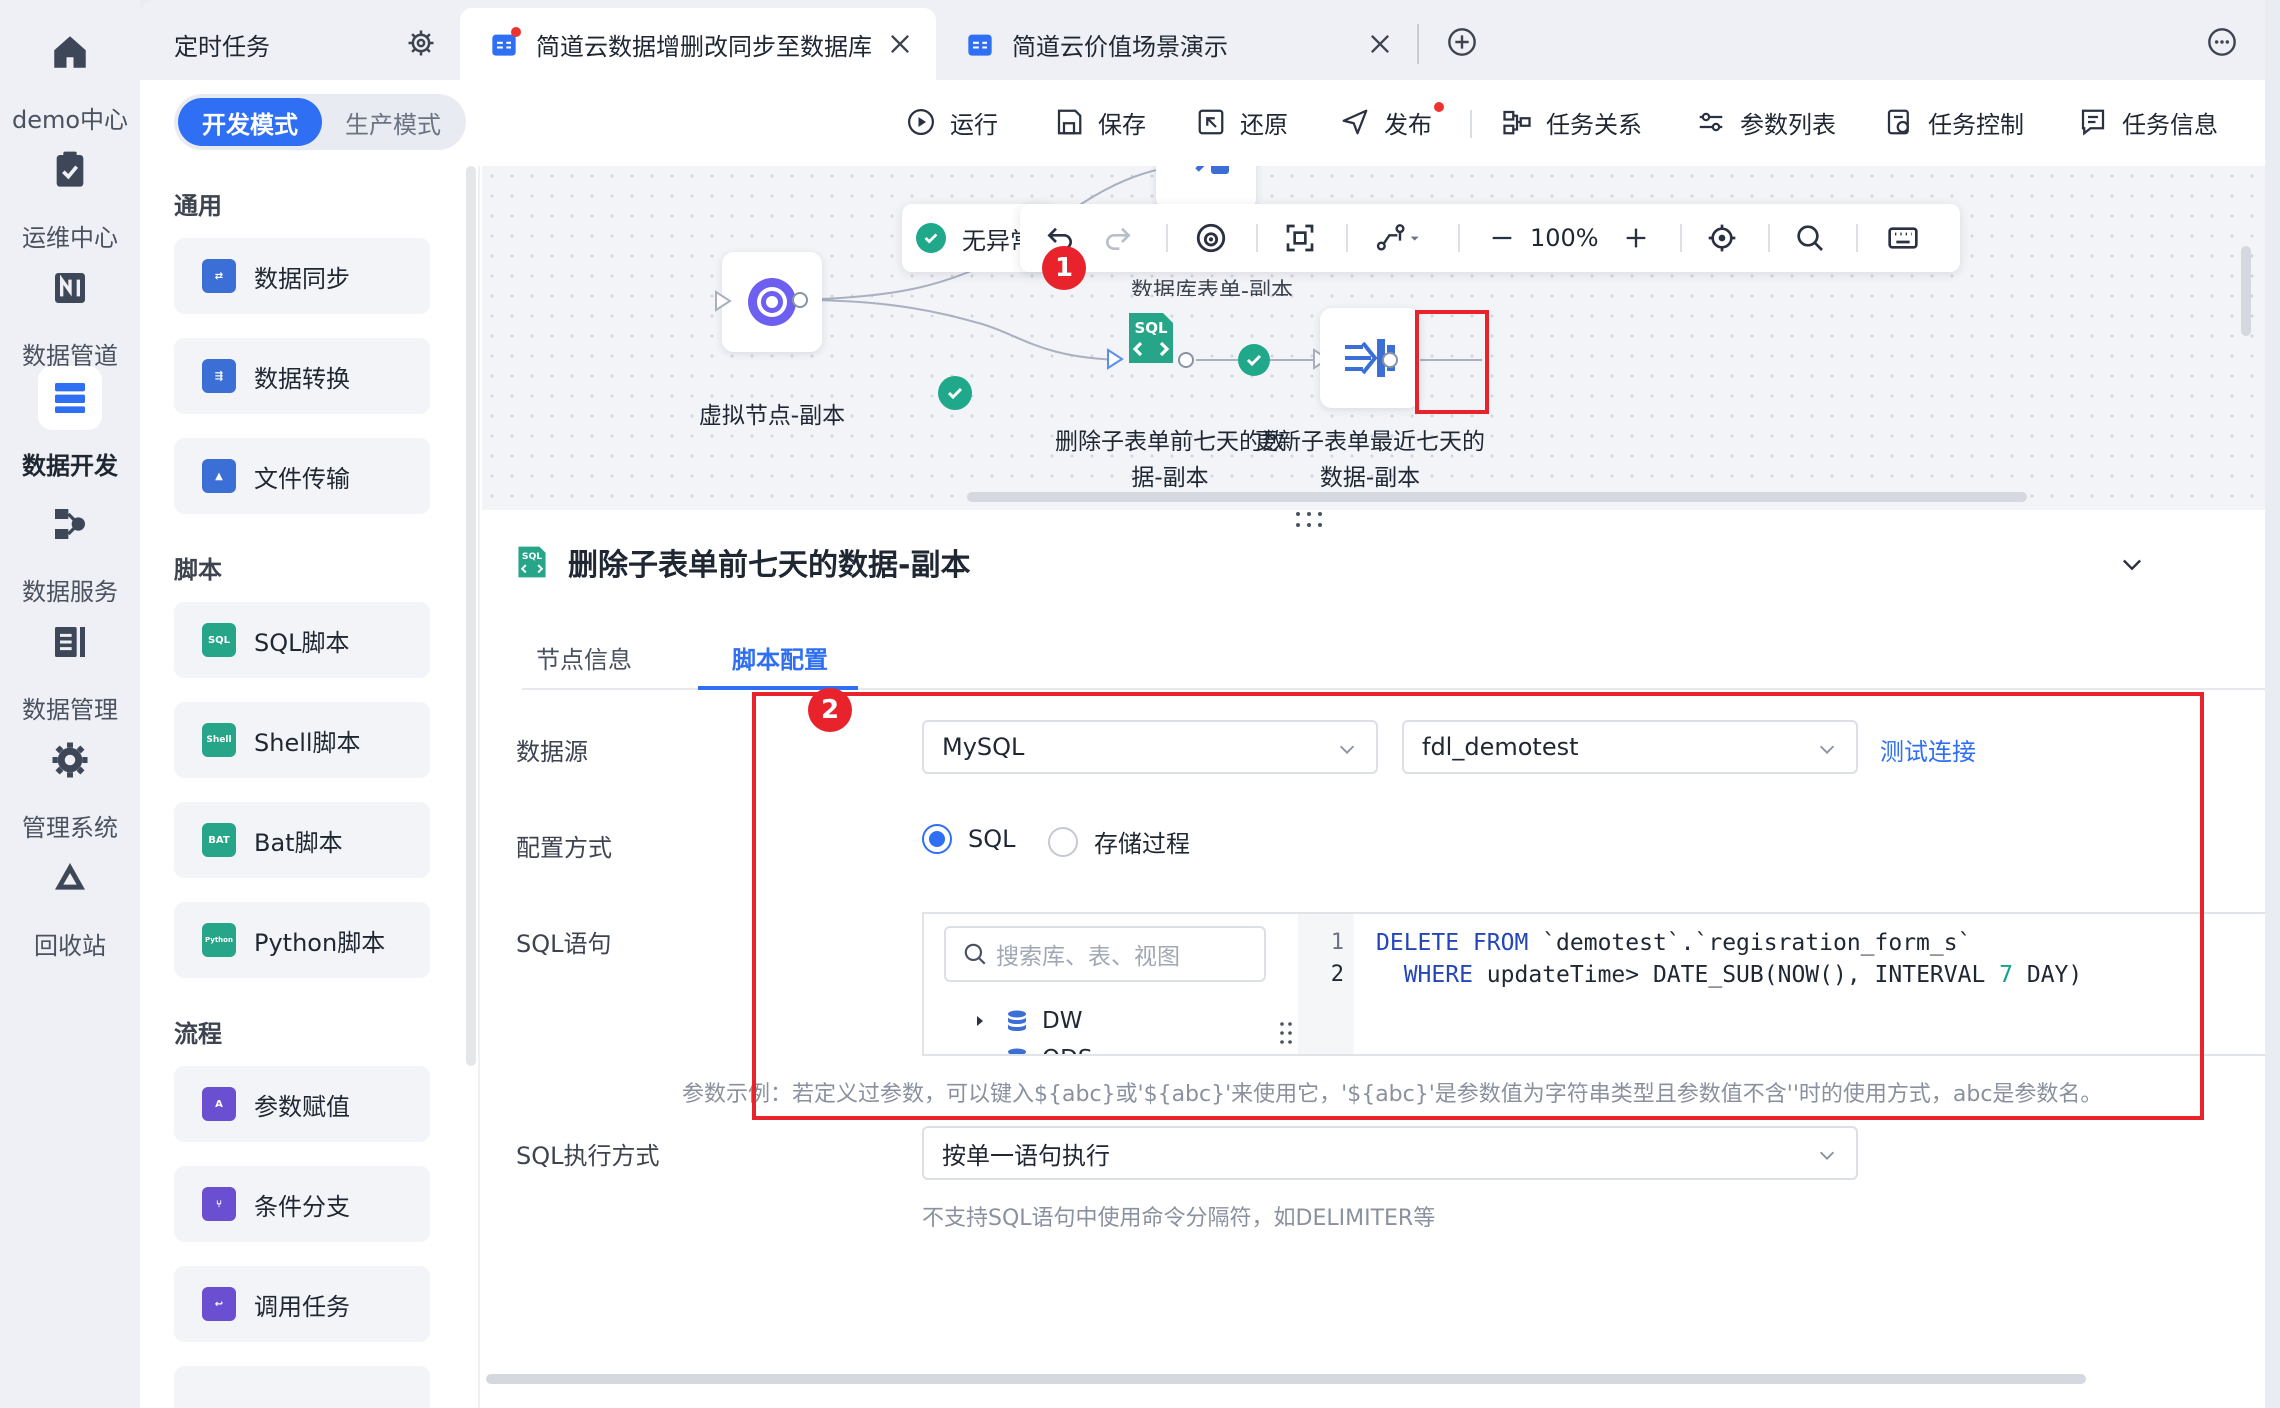 The height and width of the screenshot is (1408, 2280). What do you see at coordinates (1393, 659) in the screenshot?
I see `detail-tabs: 节点信息 脚本配置` at bounding box center [1393, 659].